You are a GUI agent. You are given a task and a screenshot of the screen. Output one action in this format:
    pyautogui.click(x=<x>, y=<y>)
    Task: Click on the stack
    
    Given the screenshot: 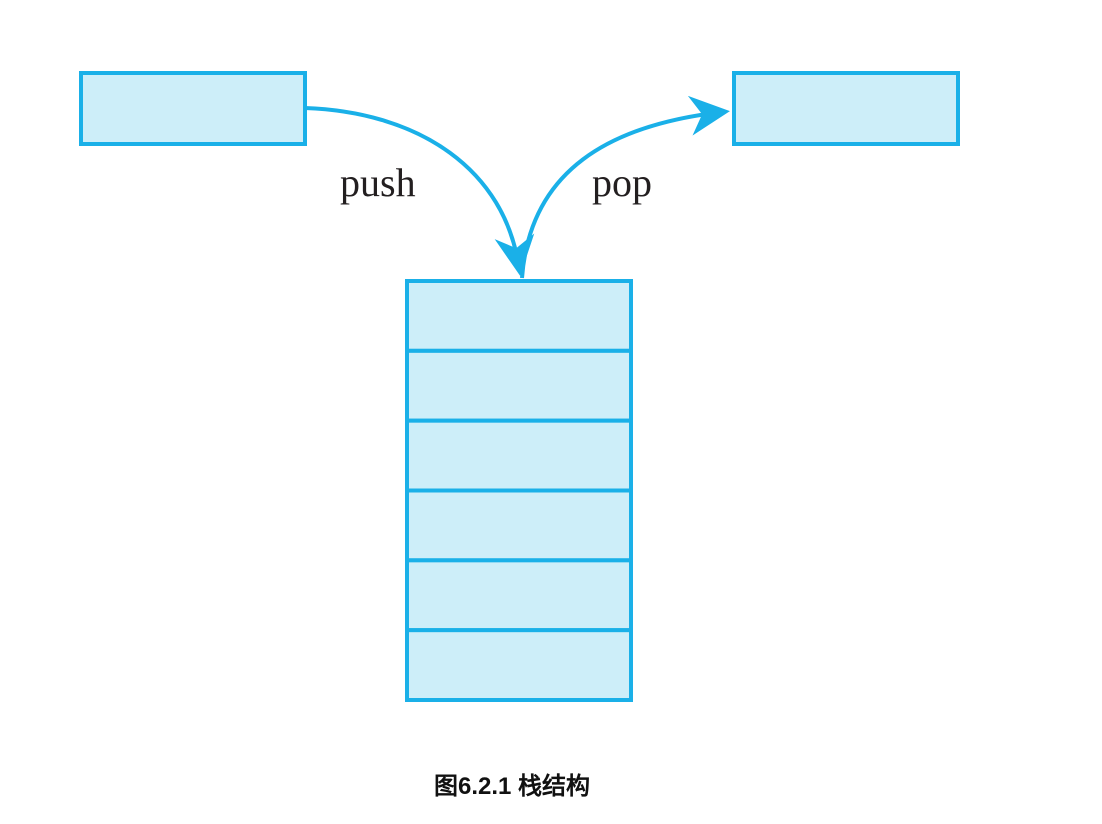 What is the action you would take?
    pyautogui.click(x=519, y=491)
    